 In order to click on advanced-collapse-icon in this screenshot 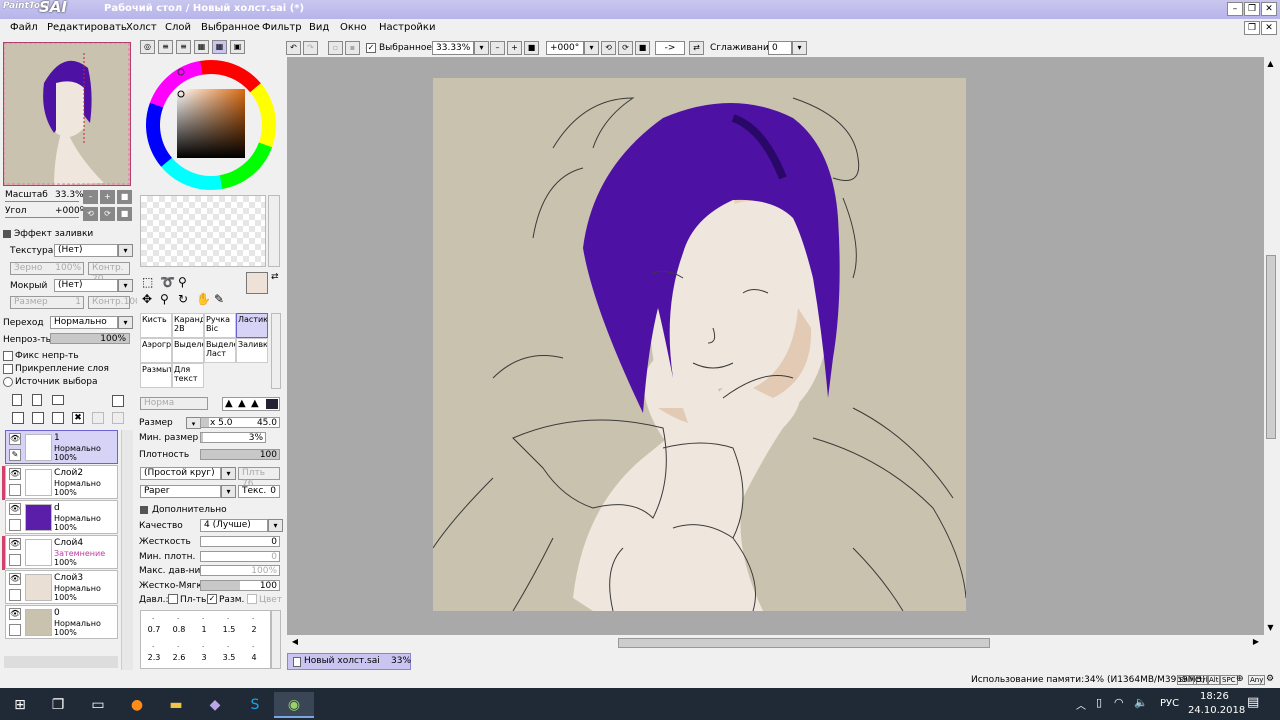, I will do `click(144, 510)`.